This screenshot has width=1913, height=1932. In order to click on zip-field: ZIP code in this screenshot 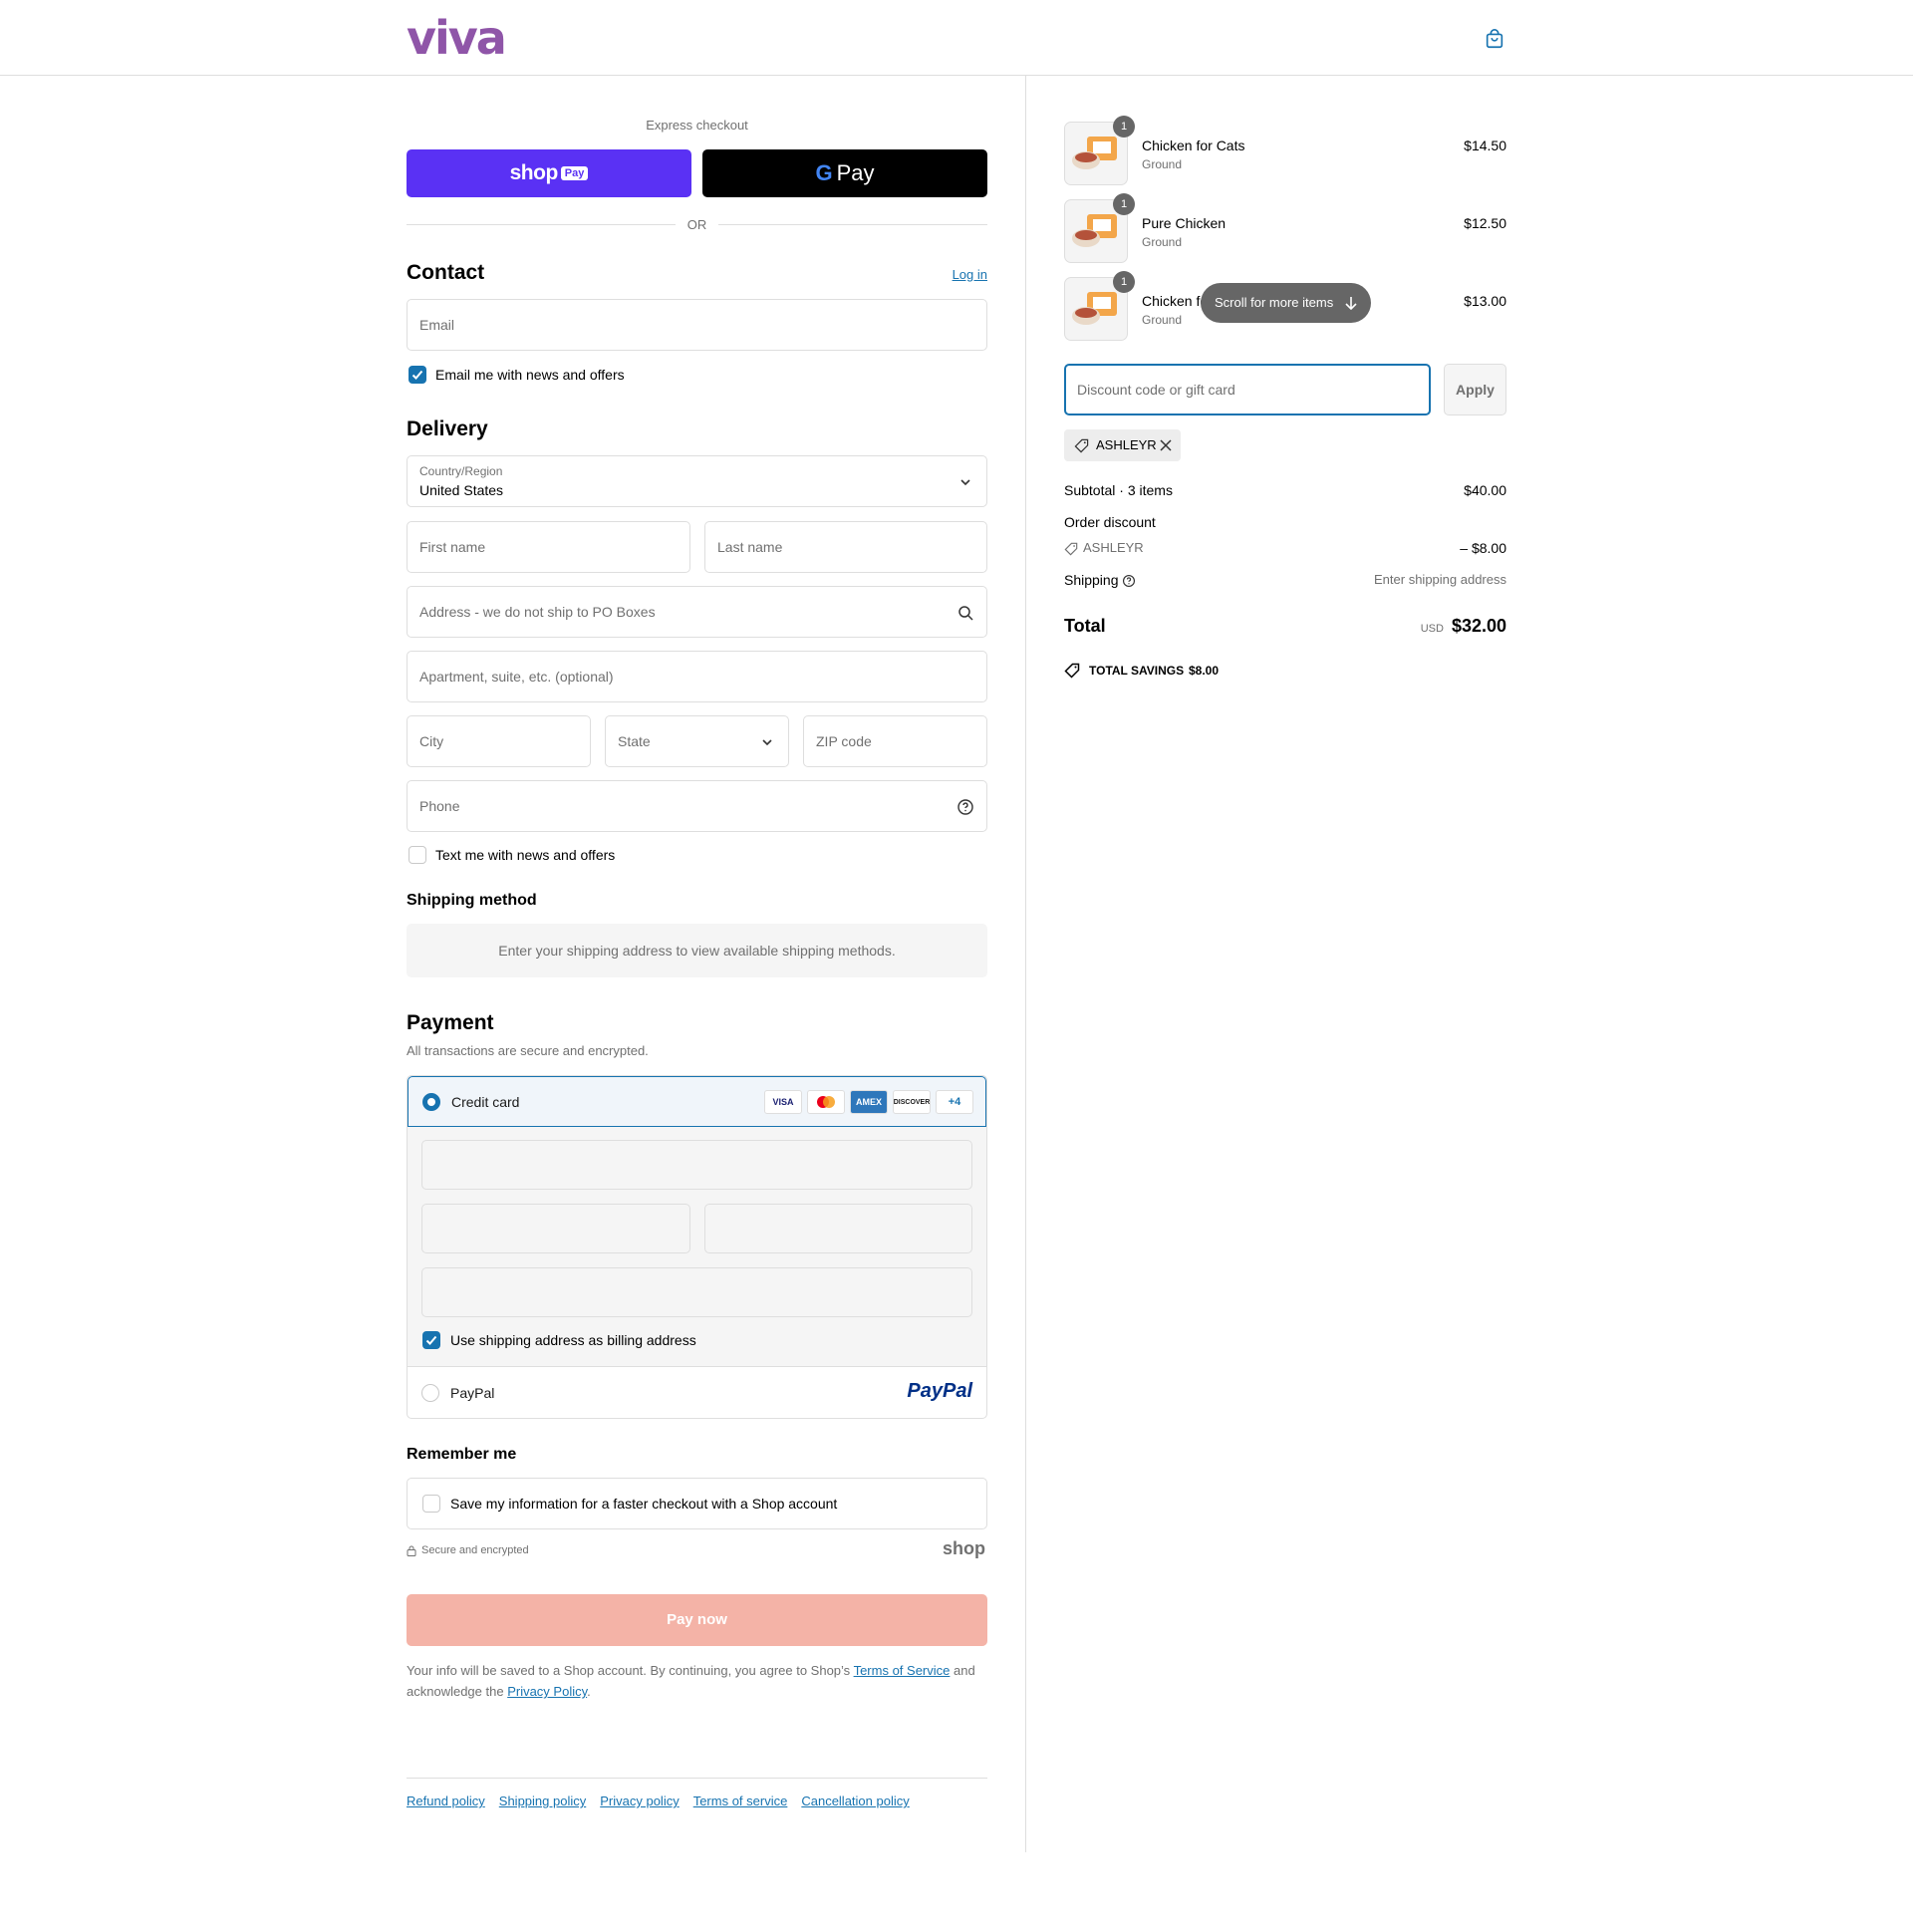, I will do `click(895, 741)`.